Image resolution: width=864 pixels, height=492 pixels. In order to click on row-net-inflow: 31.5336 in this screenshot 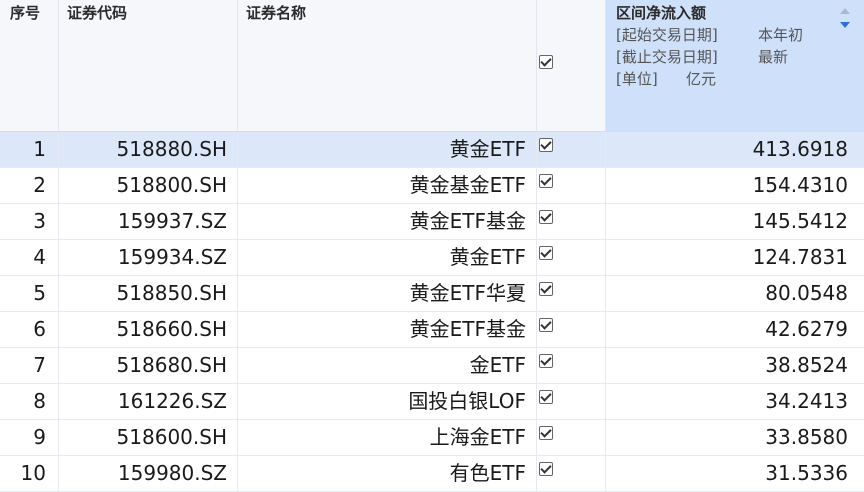, I will do `click(806, 473)`.